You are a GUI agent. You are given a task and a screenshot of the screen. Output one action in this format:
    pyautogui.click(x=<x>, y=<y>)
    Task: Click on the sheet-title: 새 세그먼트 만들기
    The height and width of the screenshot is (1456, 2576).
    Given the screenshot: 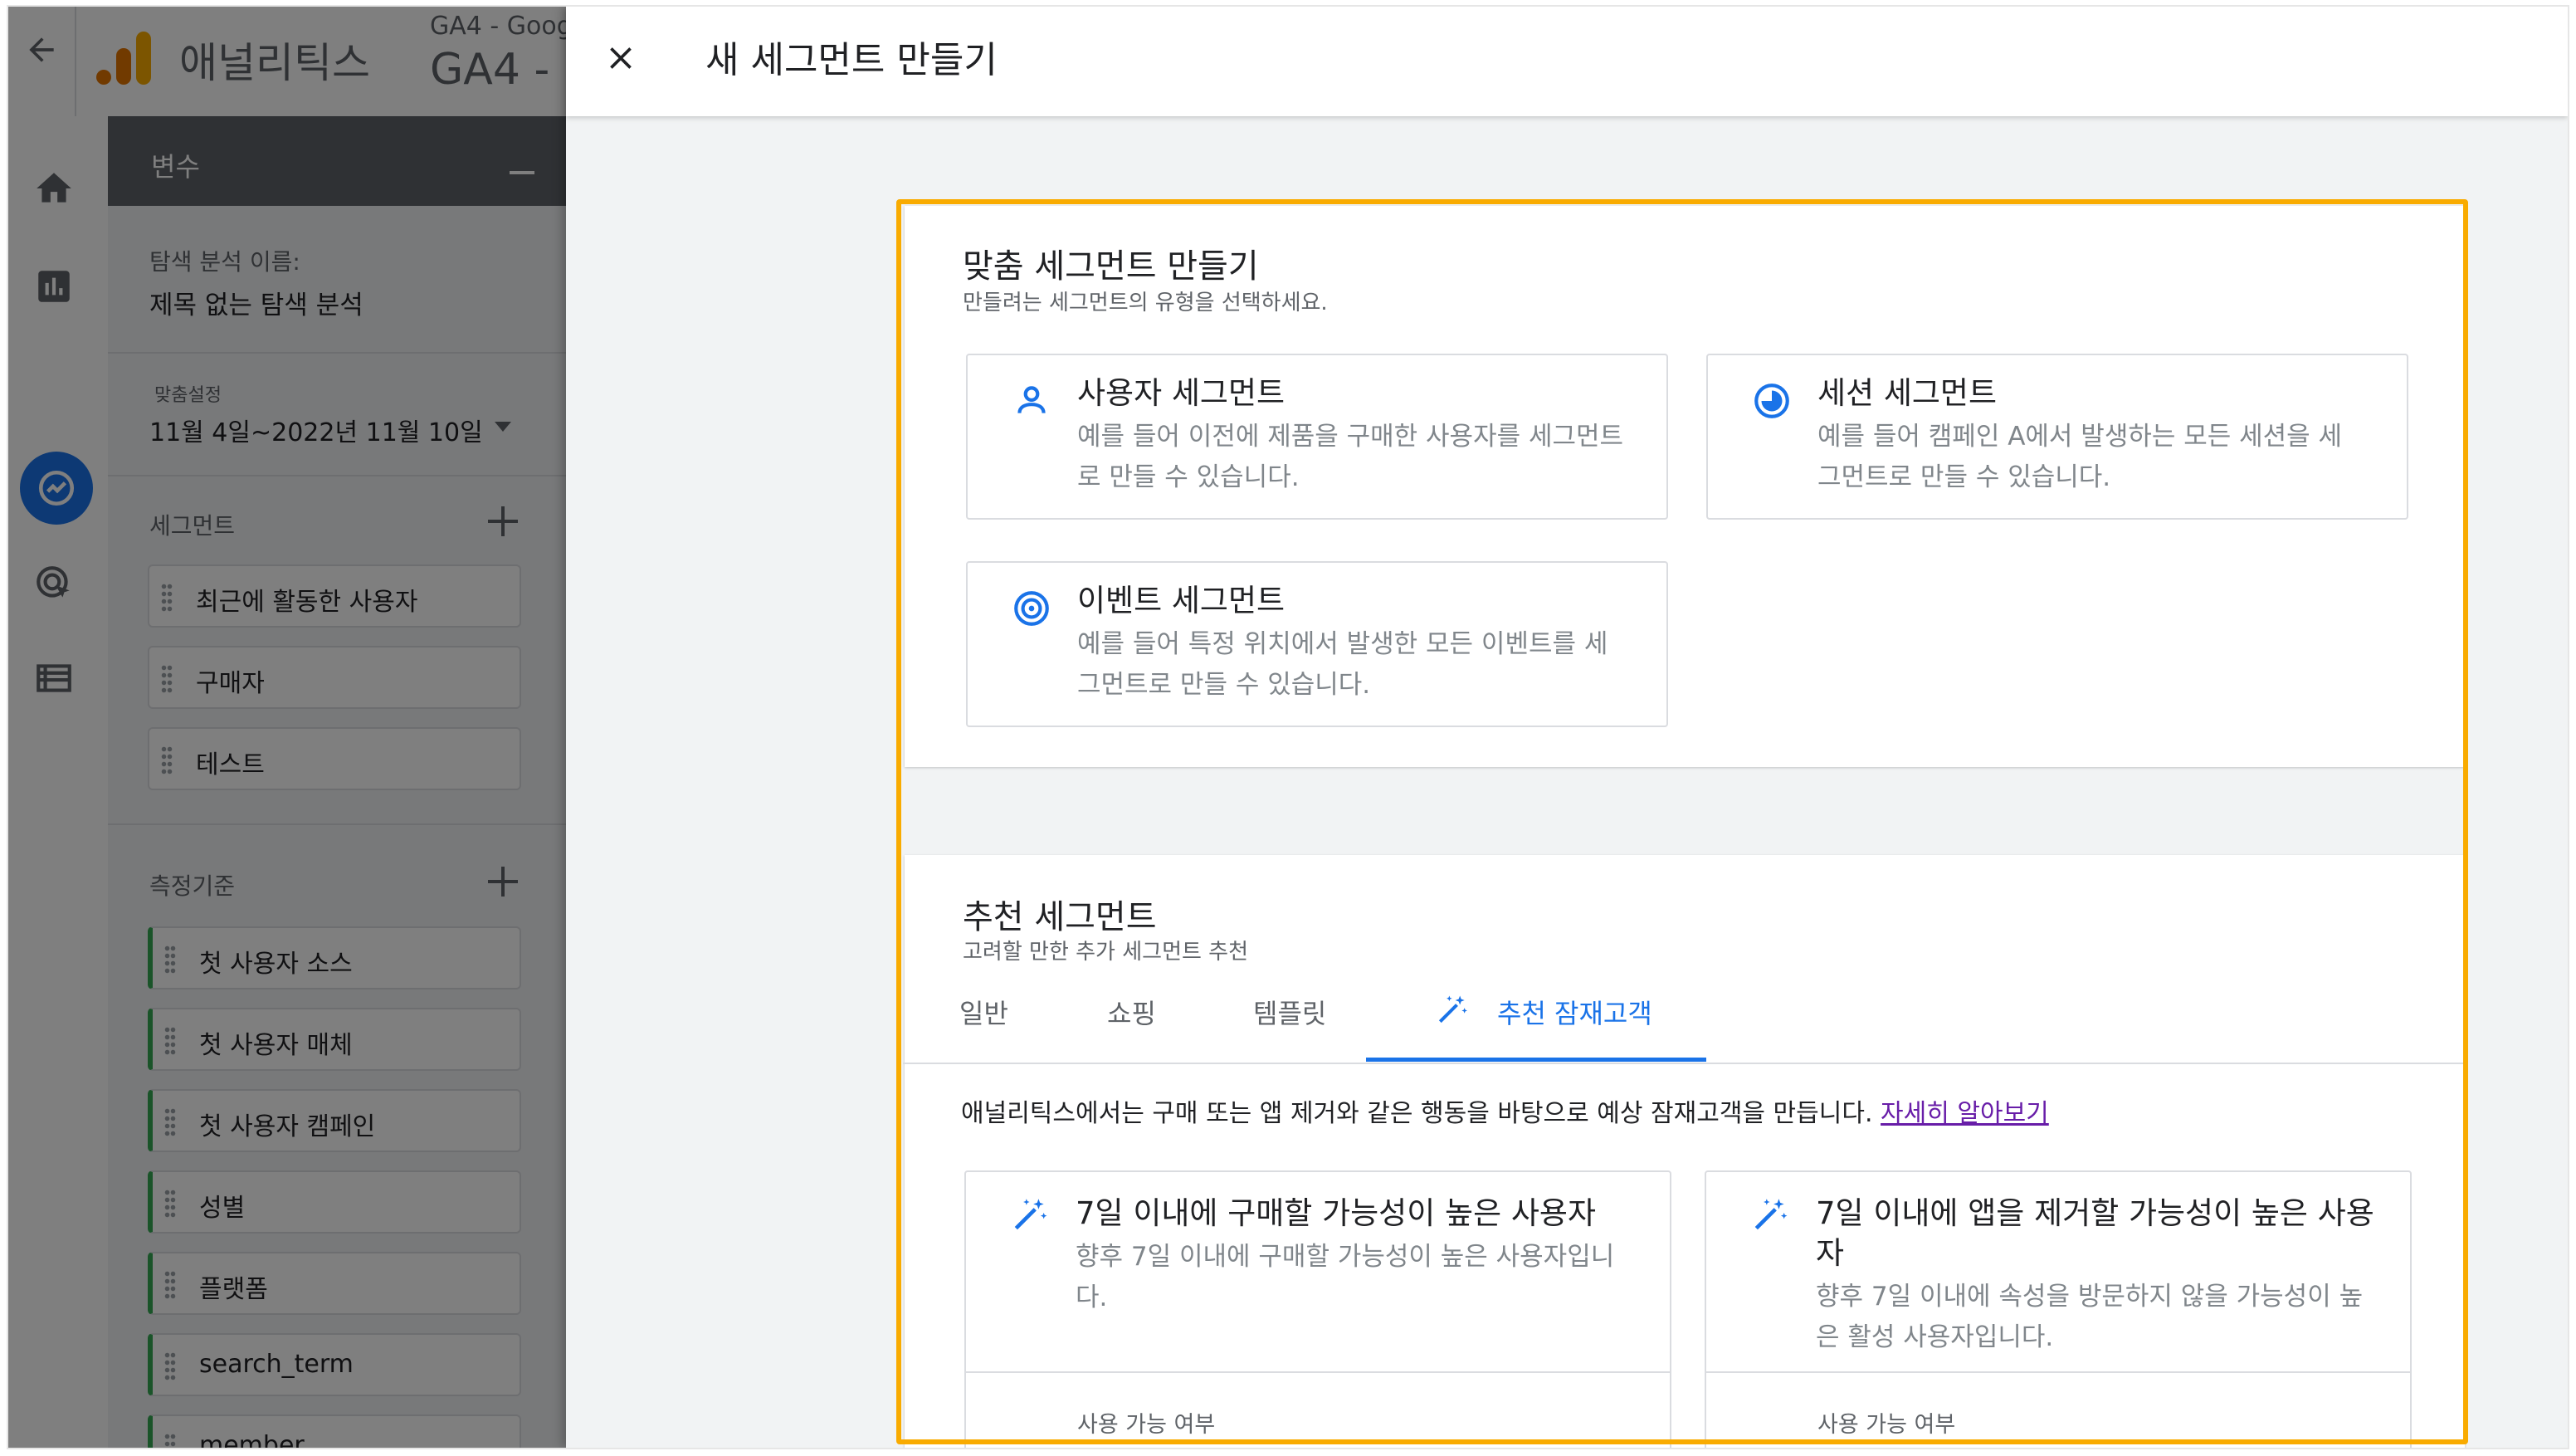 What is the action you would take?
    pyautogui.click(x=852, y=60)
    